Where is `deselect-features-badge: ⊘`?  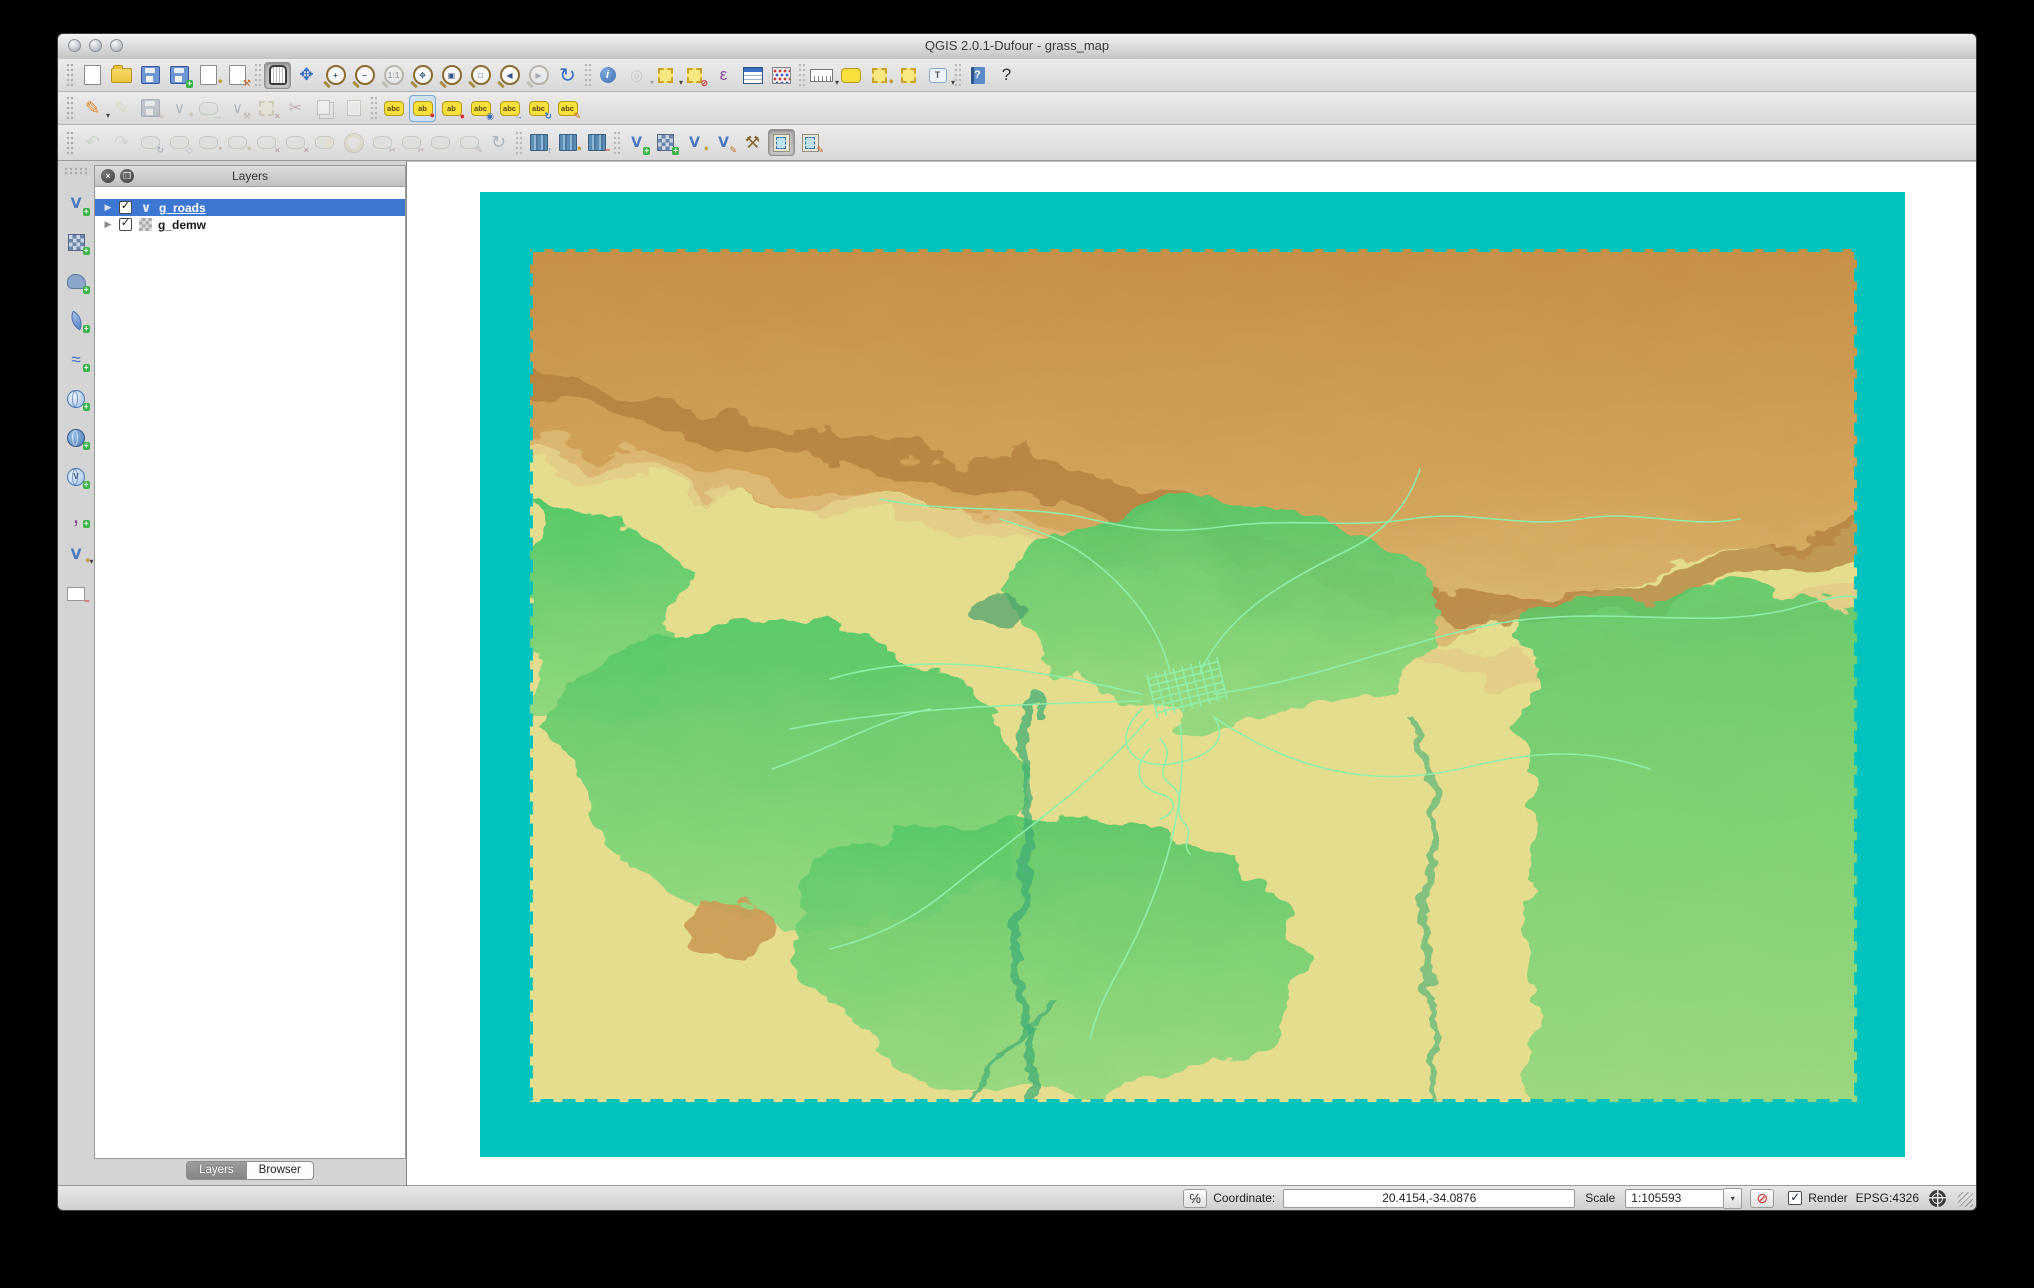
deselect-features-badge: ⊘ is located at coordinates (704, 82).